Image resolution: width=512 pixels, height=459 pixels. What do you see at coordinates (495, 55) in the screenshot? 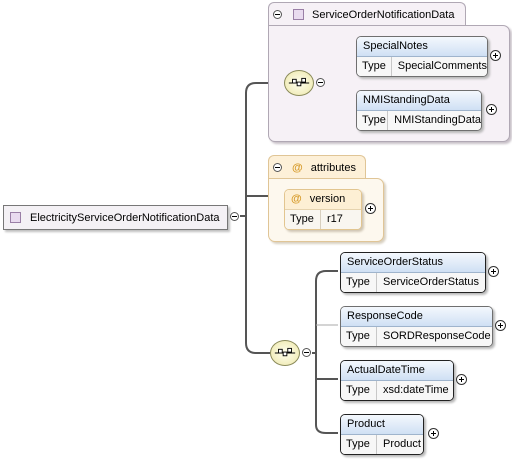
I see `expand-special-notes-icon` at bounding box center [495, 55].